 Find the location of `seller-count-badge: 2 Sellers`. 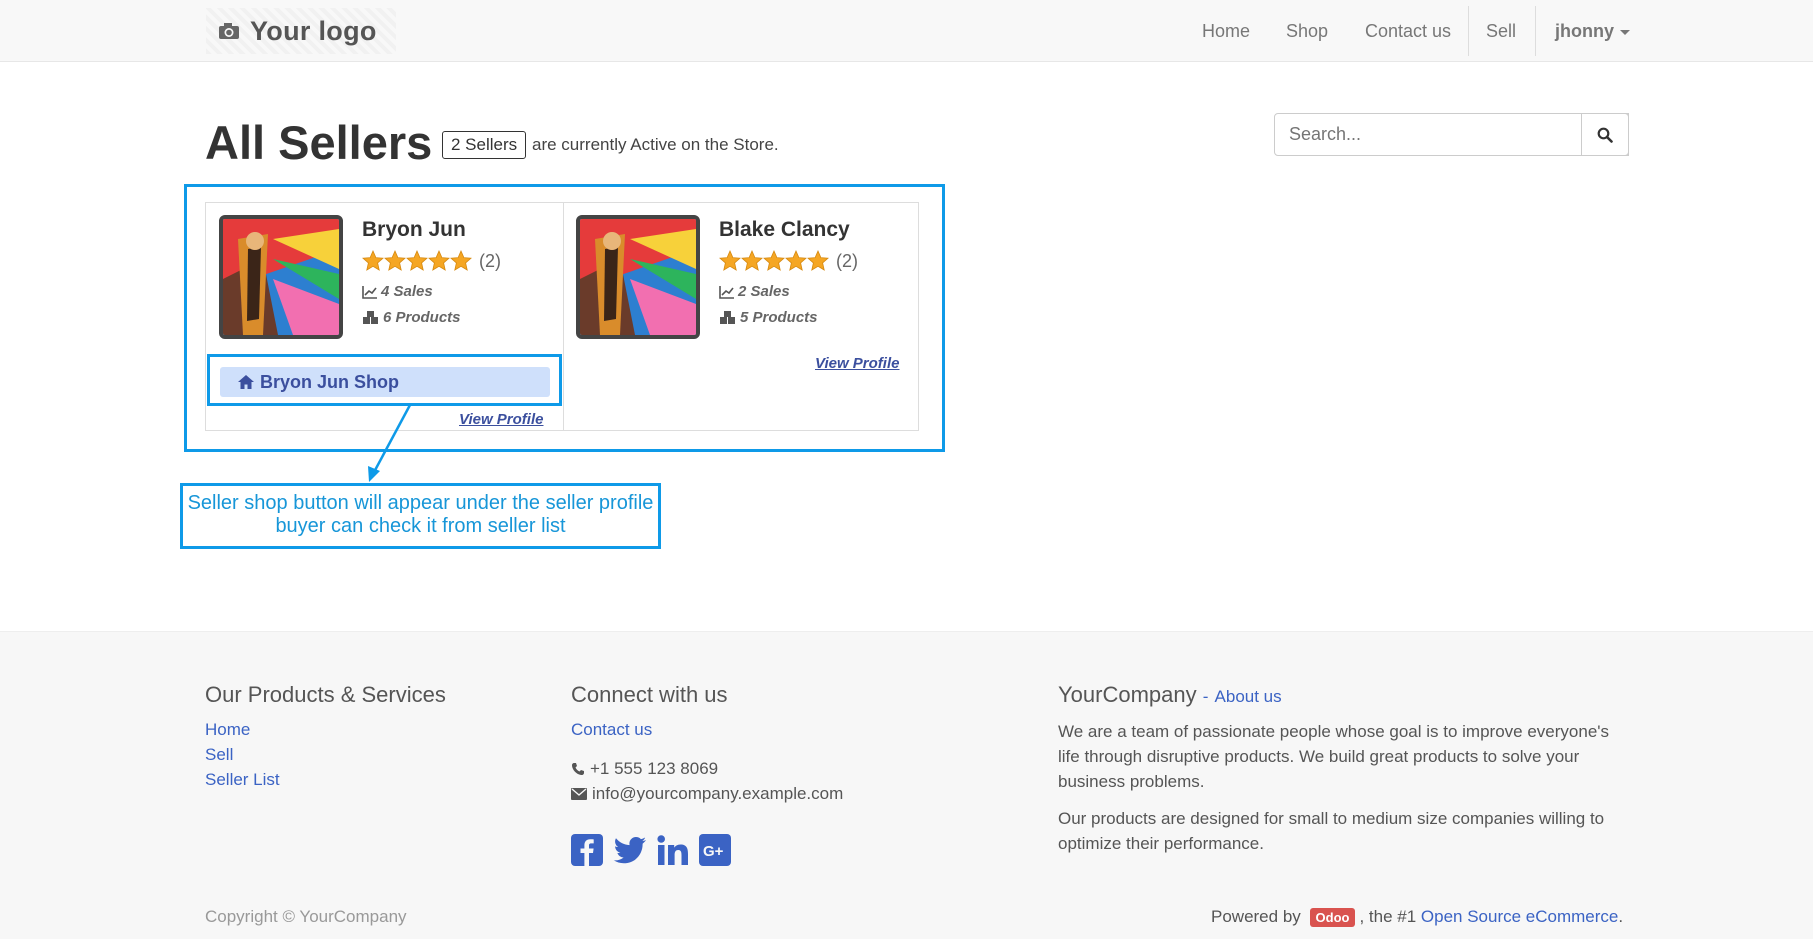

seller-count-badge: 2 Sellers is located at coordinates (484, 145).